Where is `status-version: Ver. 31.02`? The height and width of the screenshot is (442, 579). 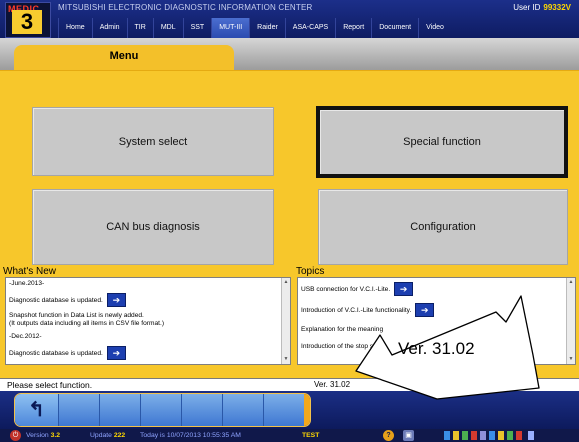
status-version: Ver. 31.02 is located at coordinates (332, 384).